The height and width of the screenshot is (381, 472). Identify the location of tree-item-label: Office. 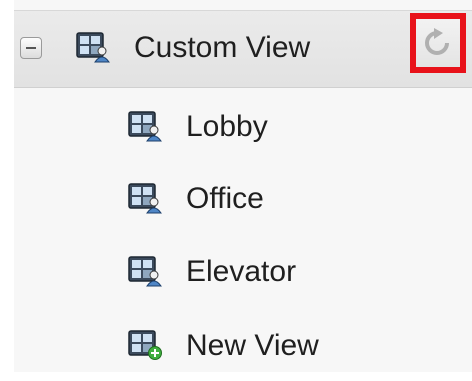
(225, 198).